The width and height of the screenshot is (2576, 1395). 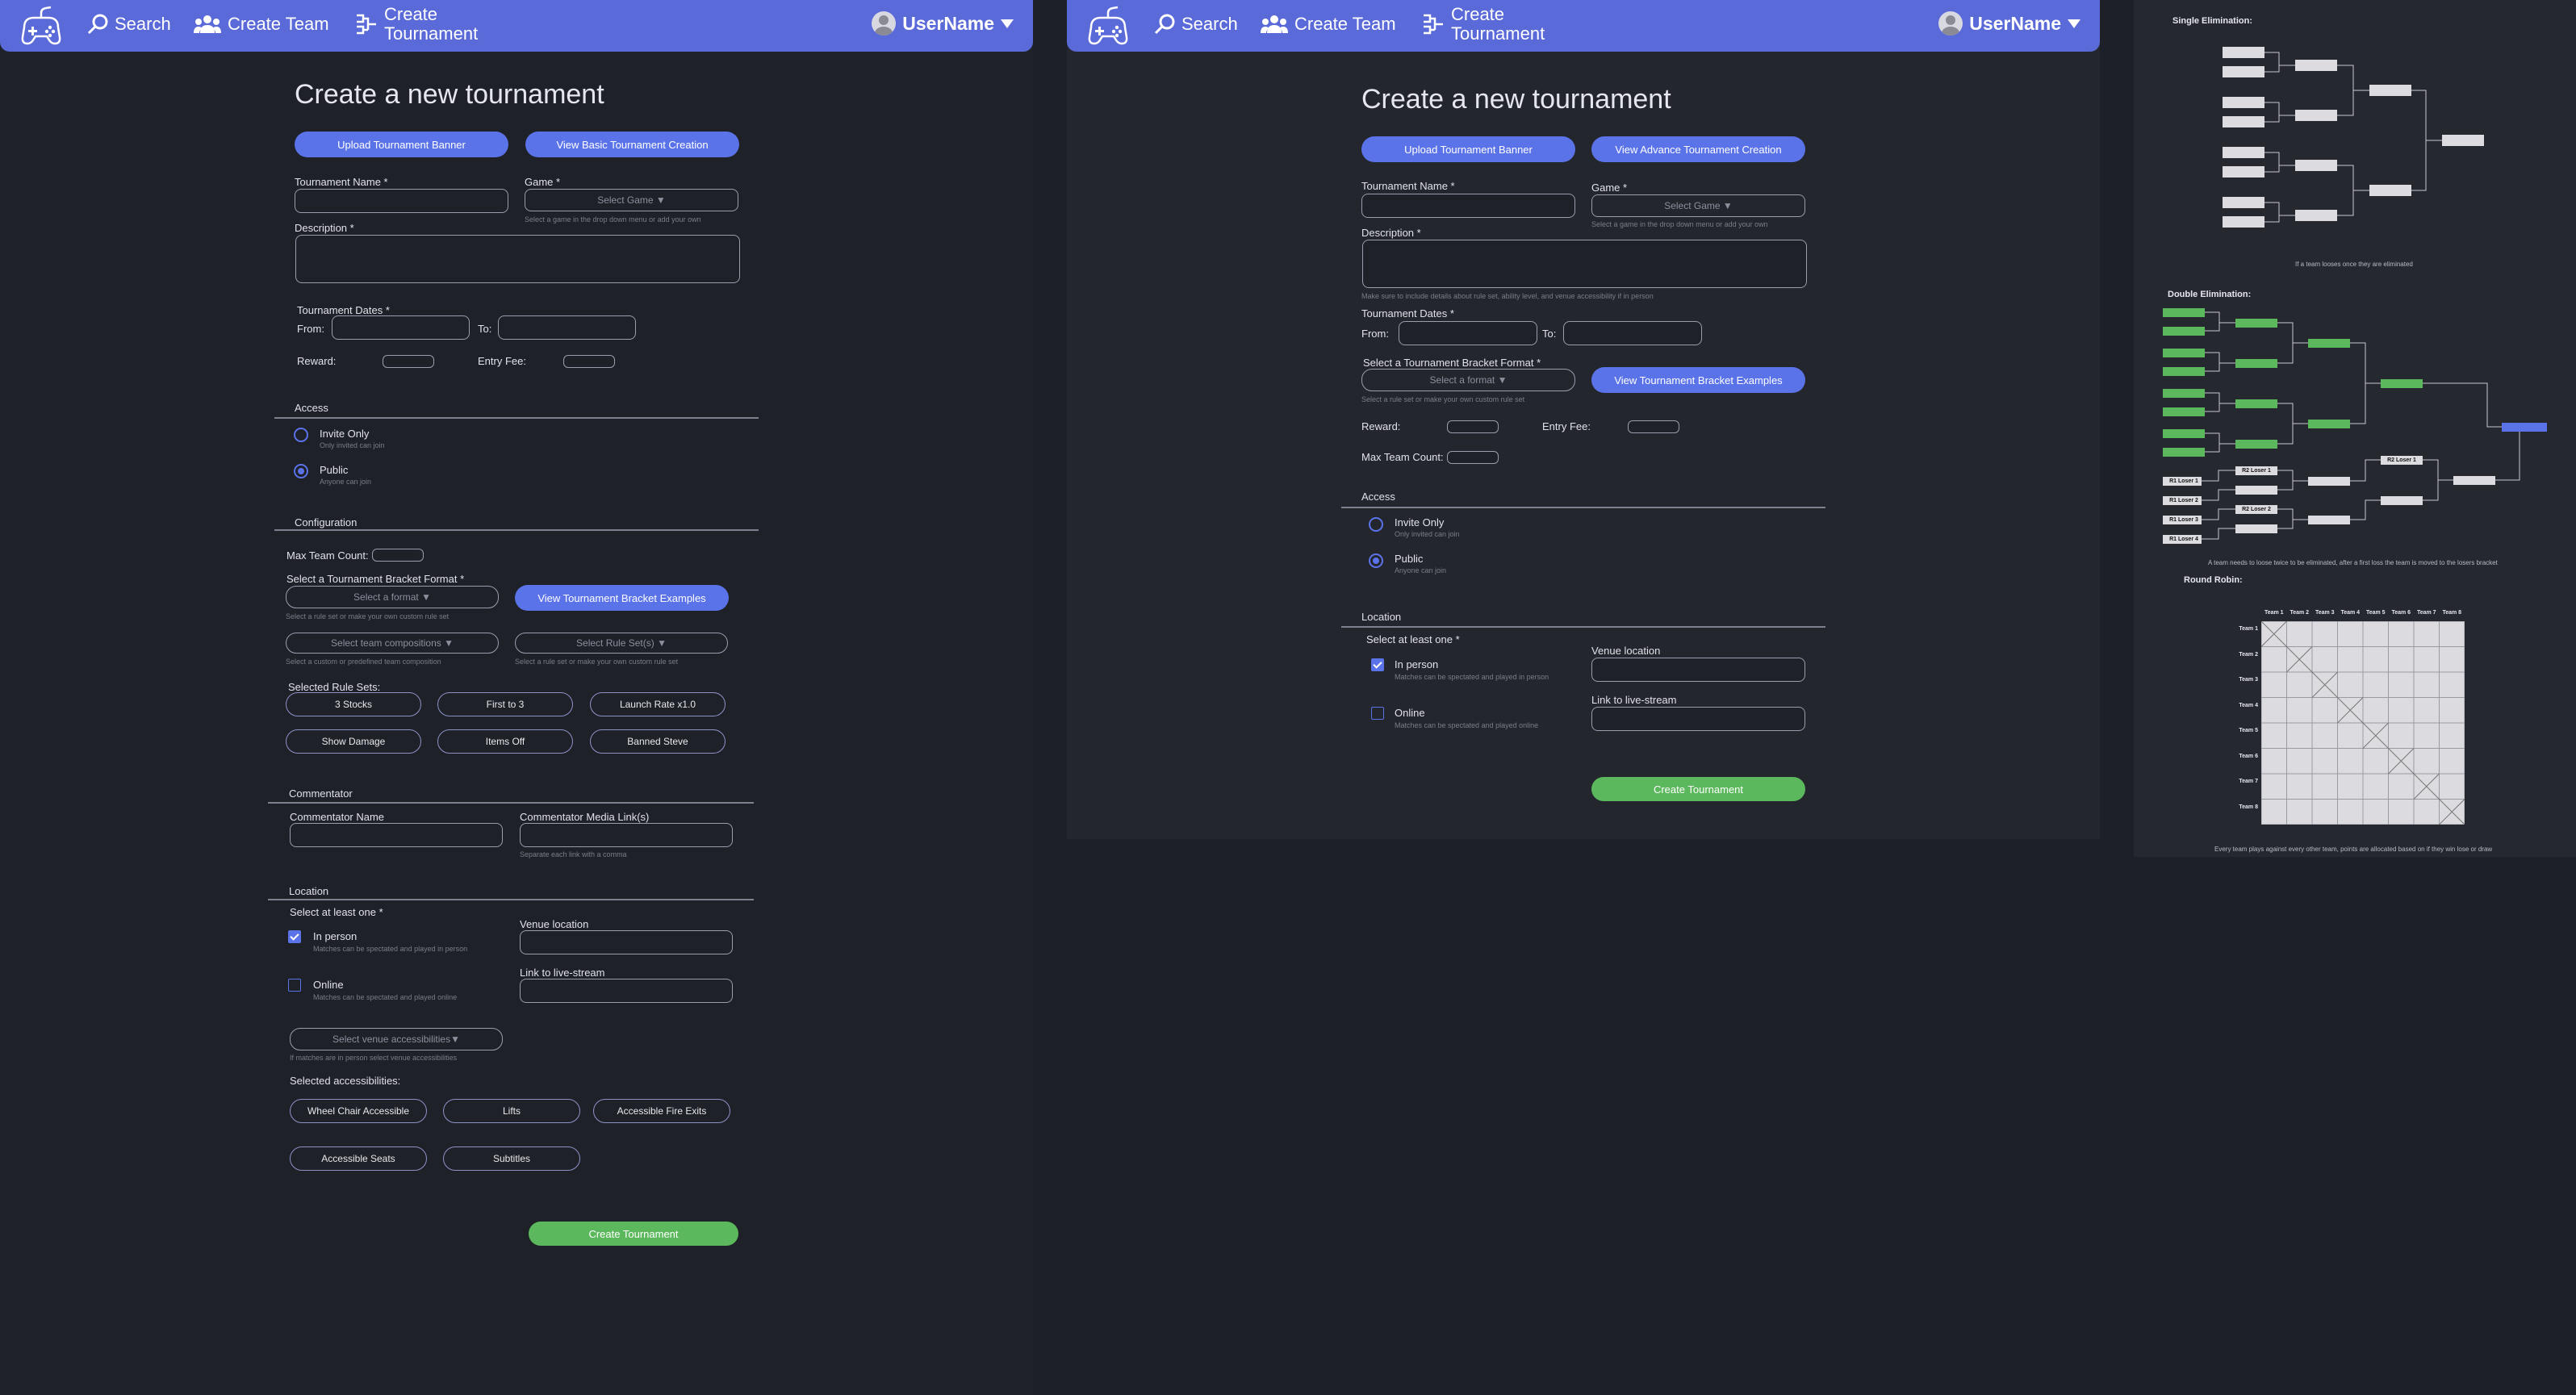 I want to click on select-one-label: Select at least one *, so click(x=336, y=912).